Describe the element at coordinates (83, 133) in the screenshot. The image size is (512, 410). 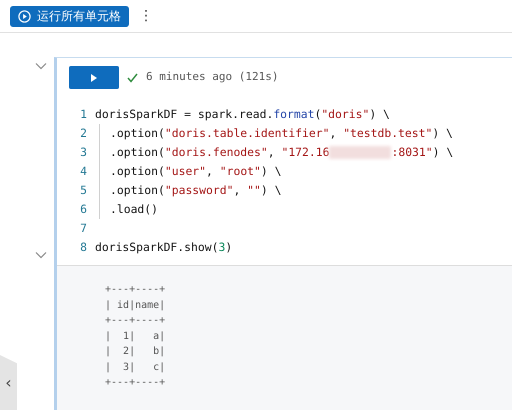
I see `line-number: 2` at that location.